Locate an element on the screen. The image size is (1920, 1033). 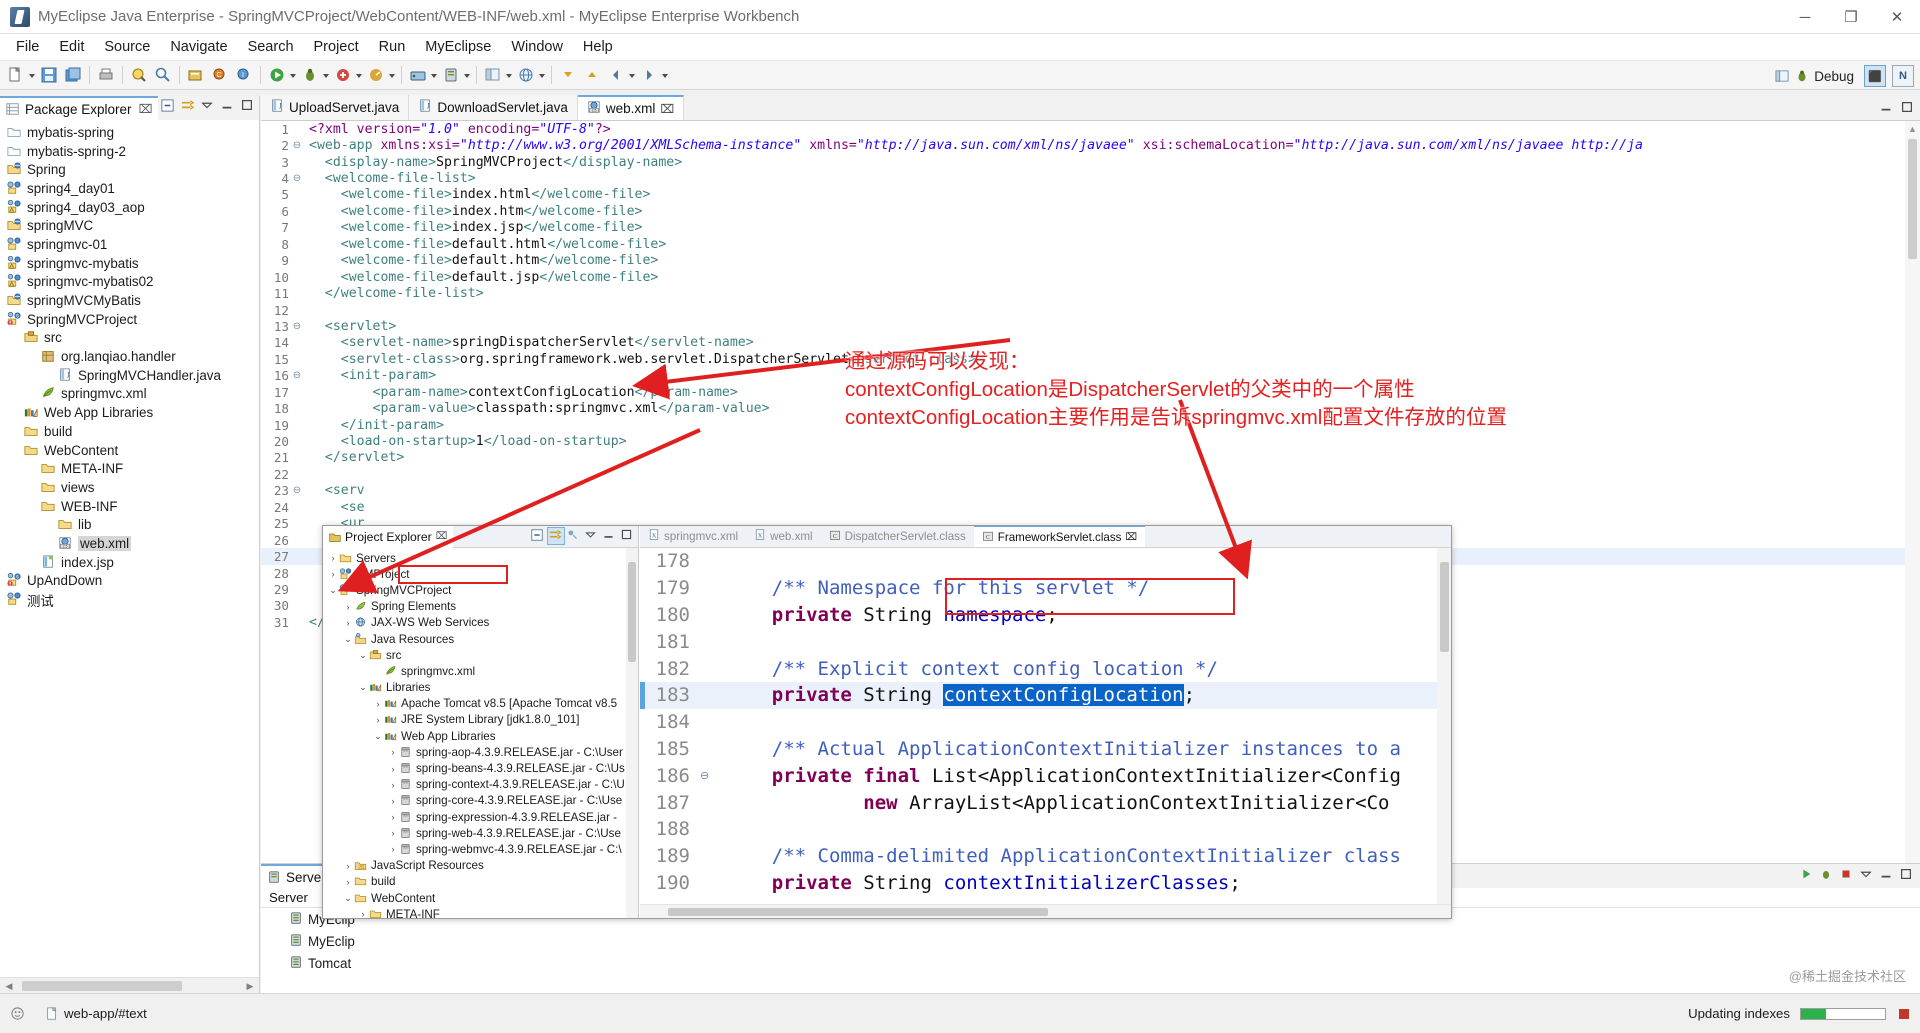
package-explorer-hscrollbar: ◀ ▶ is located at coordinates (129, 985).